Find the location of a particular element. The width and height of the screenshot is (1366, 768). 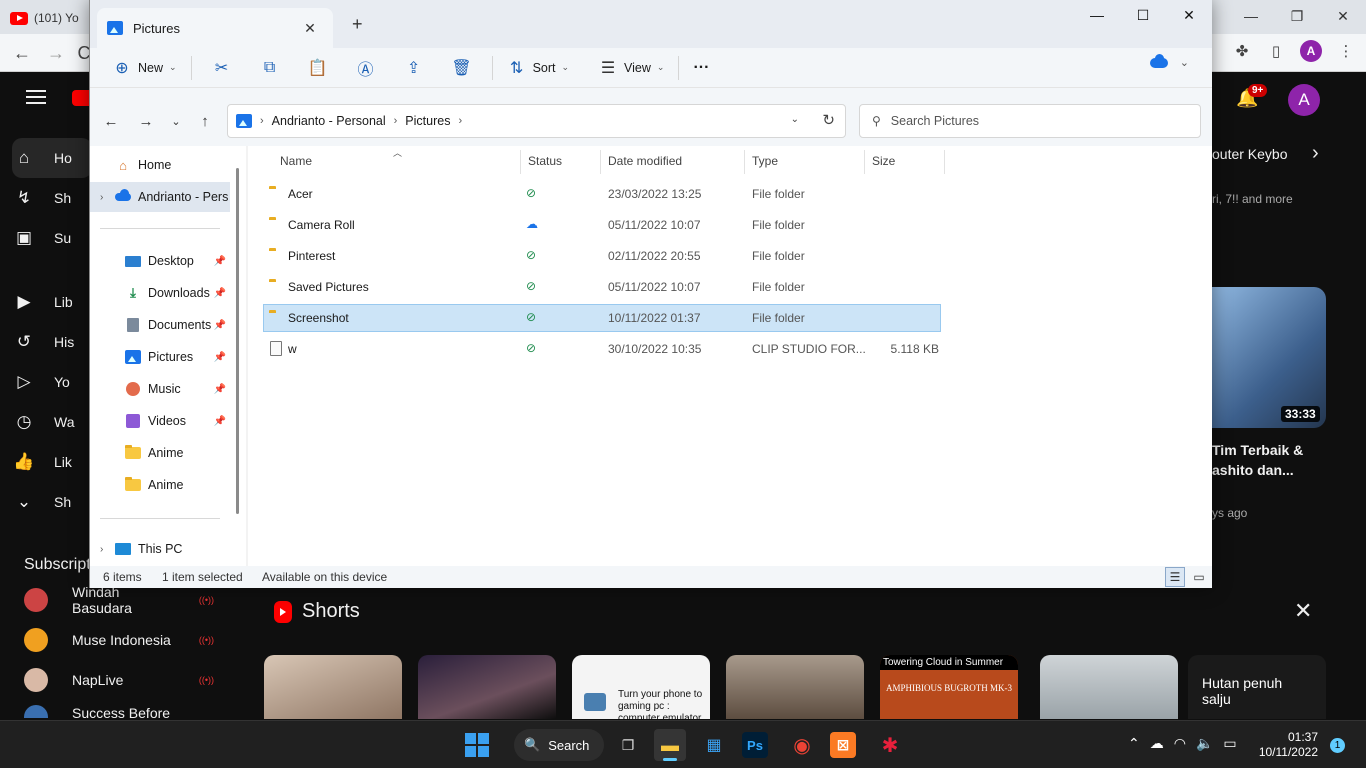

app-taskbar-icon: ✱ is located at coordinates (890, 745).